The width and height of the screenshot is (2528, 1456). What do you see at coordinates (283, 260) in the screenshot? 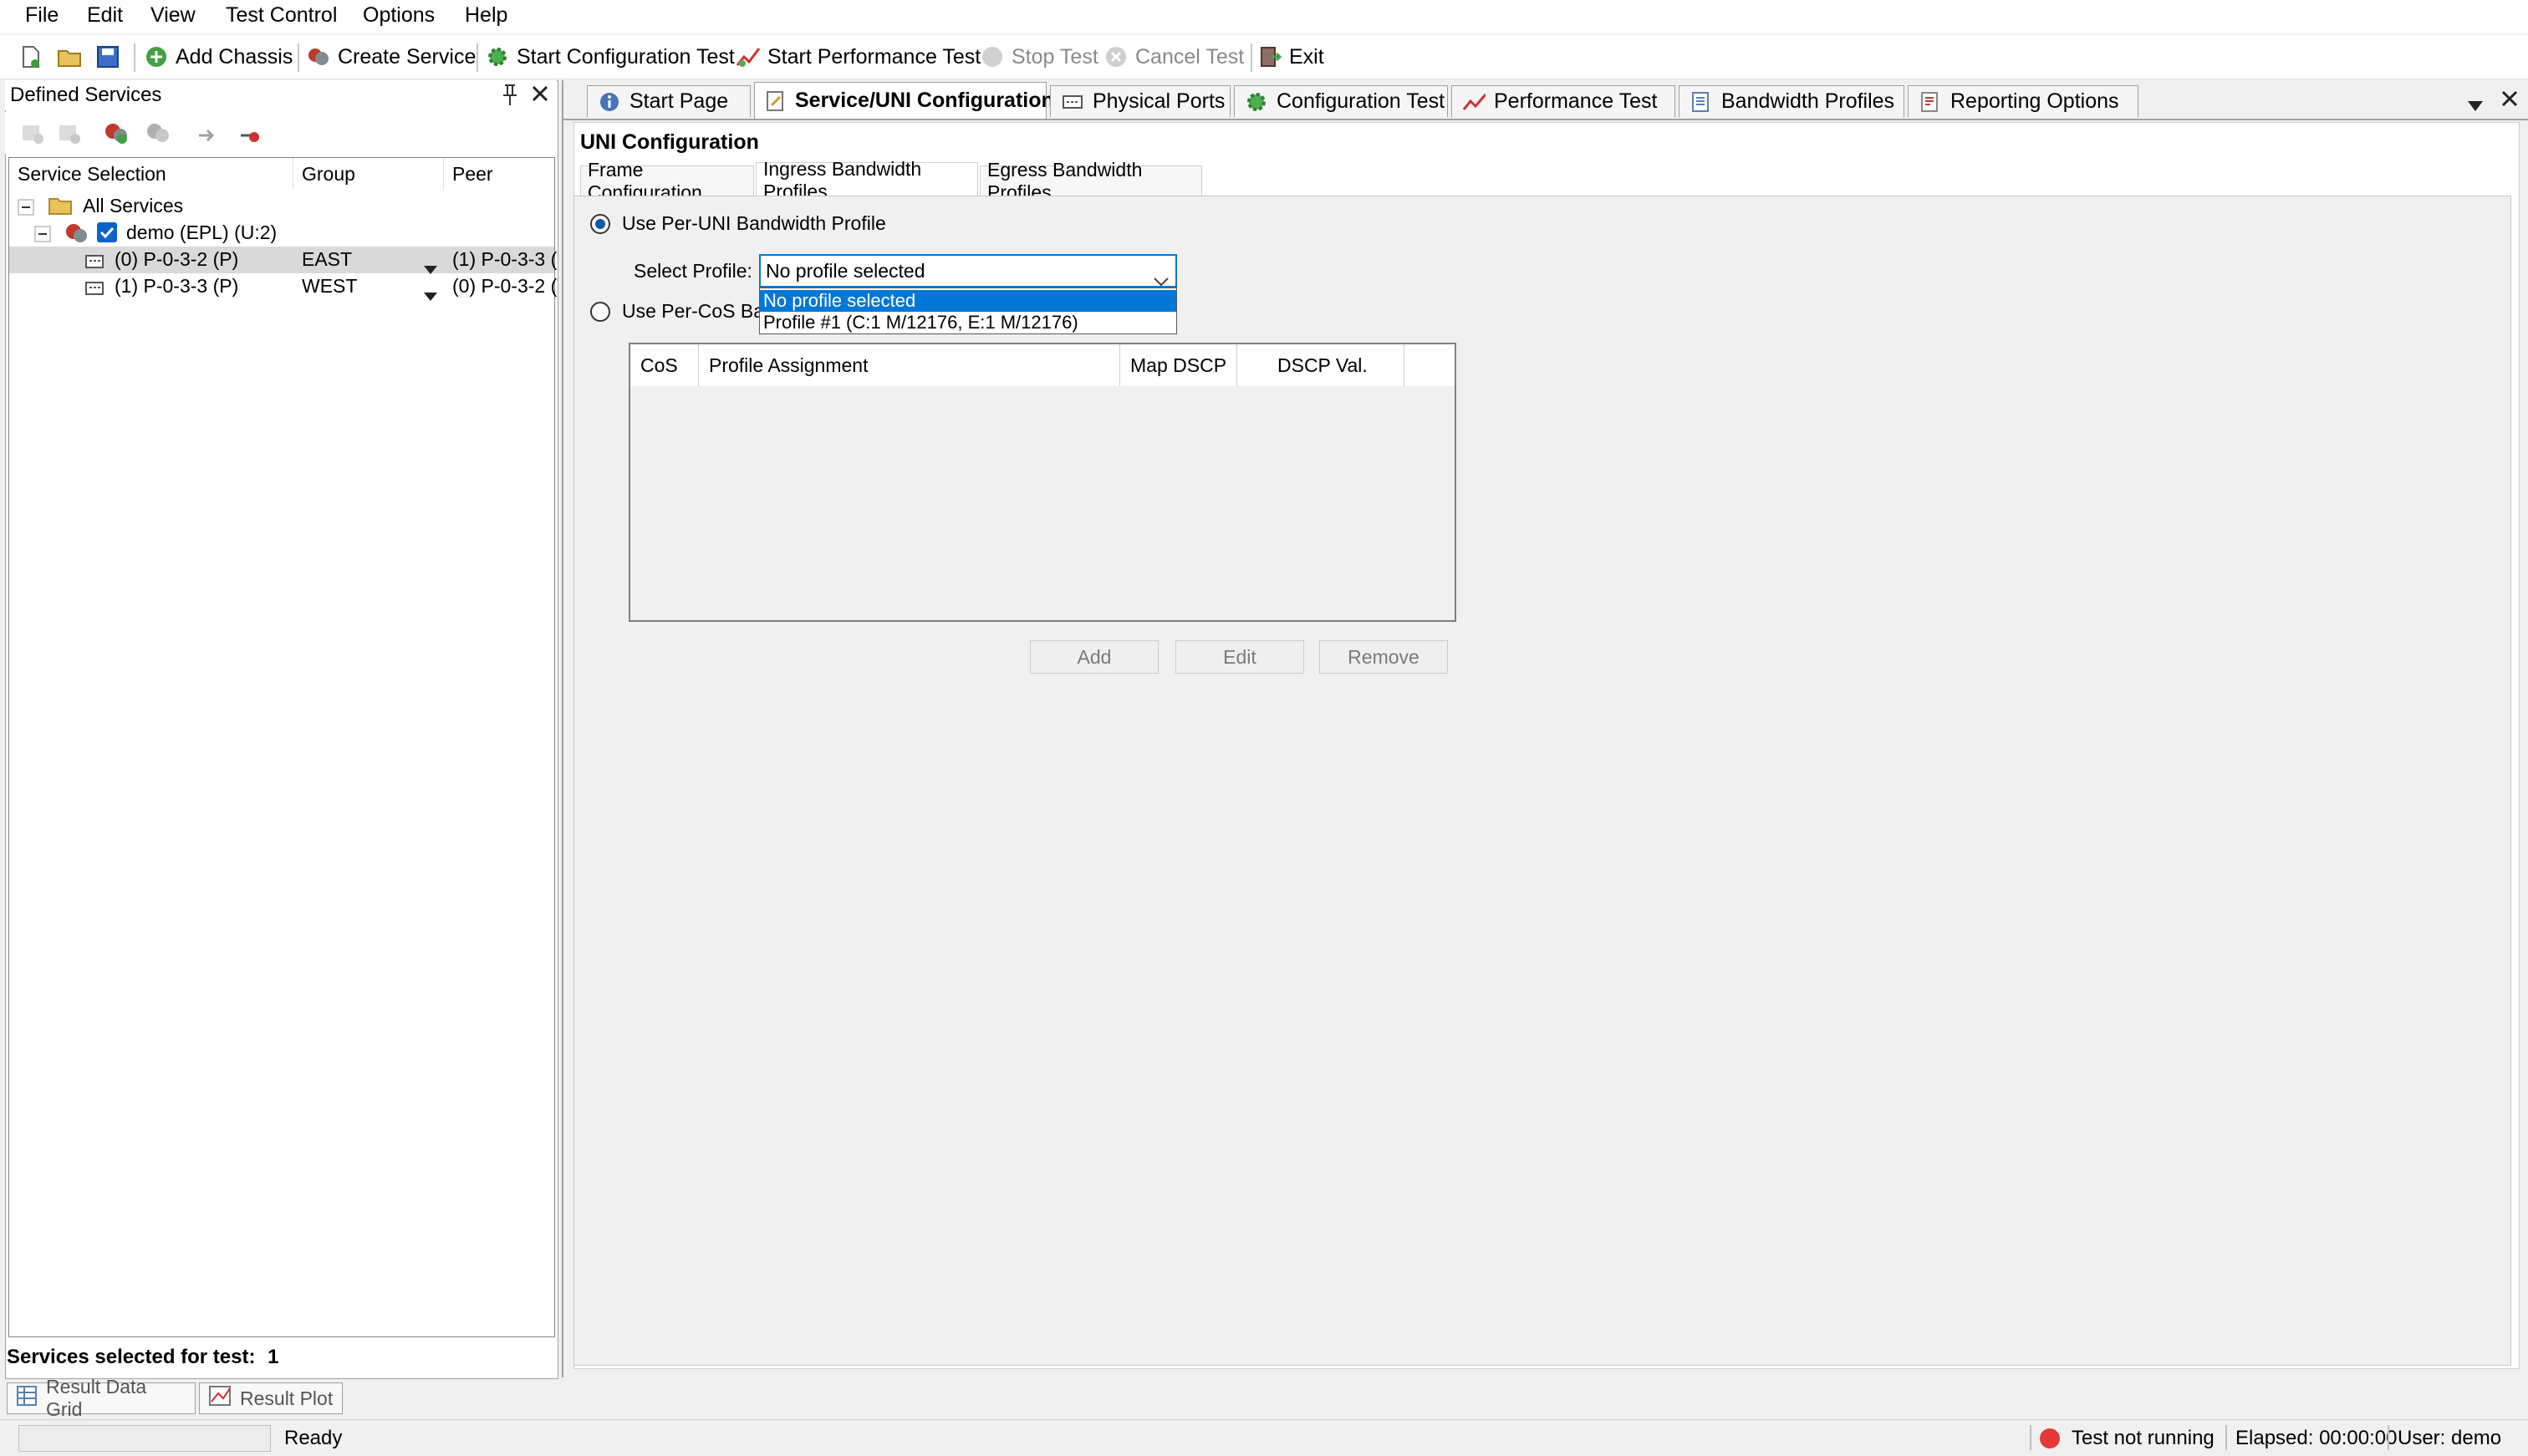
I see `tree-row-uni-0: (0) P-0-3-2 (P) EAST (1) P-0-3-3 (` at bounding box center [283, 260].